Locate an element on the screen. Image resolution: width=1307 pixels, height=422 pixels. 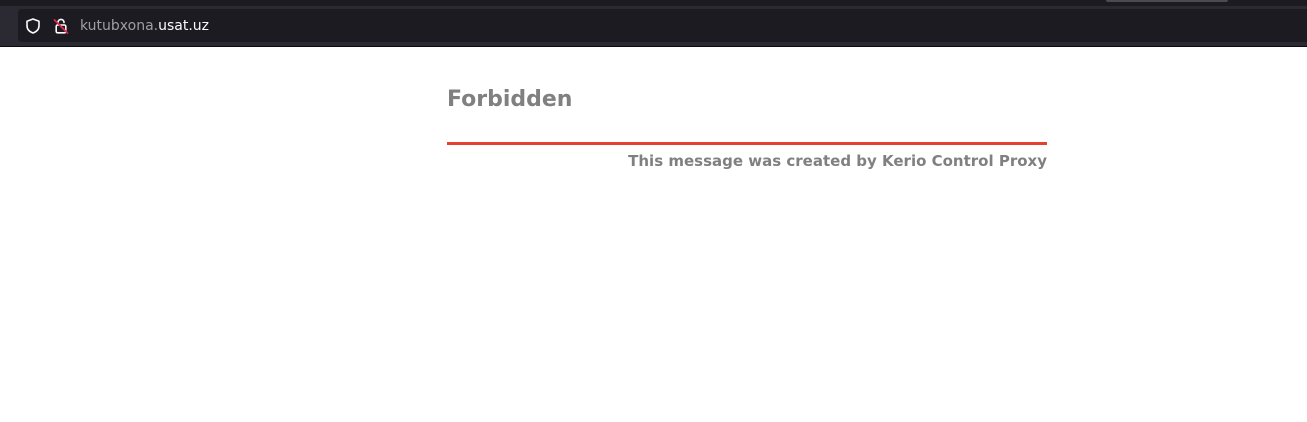
insecure-lock-icon is located at coordinates (61, 26).